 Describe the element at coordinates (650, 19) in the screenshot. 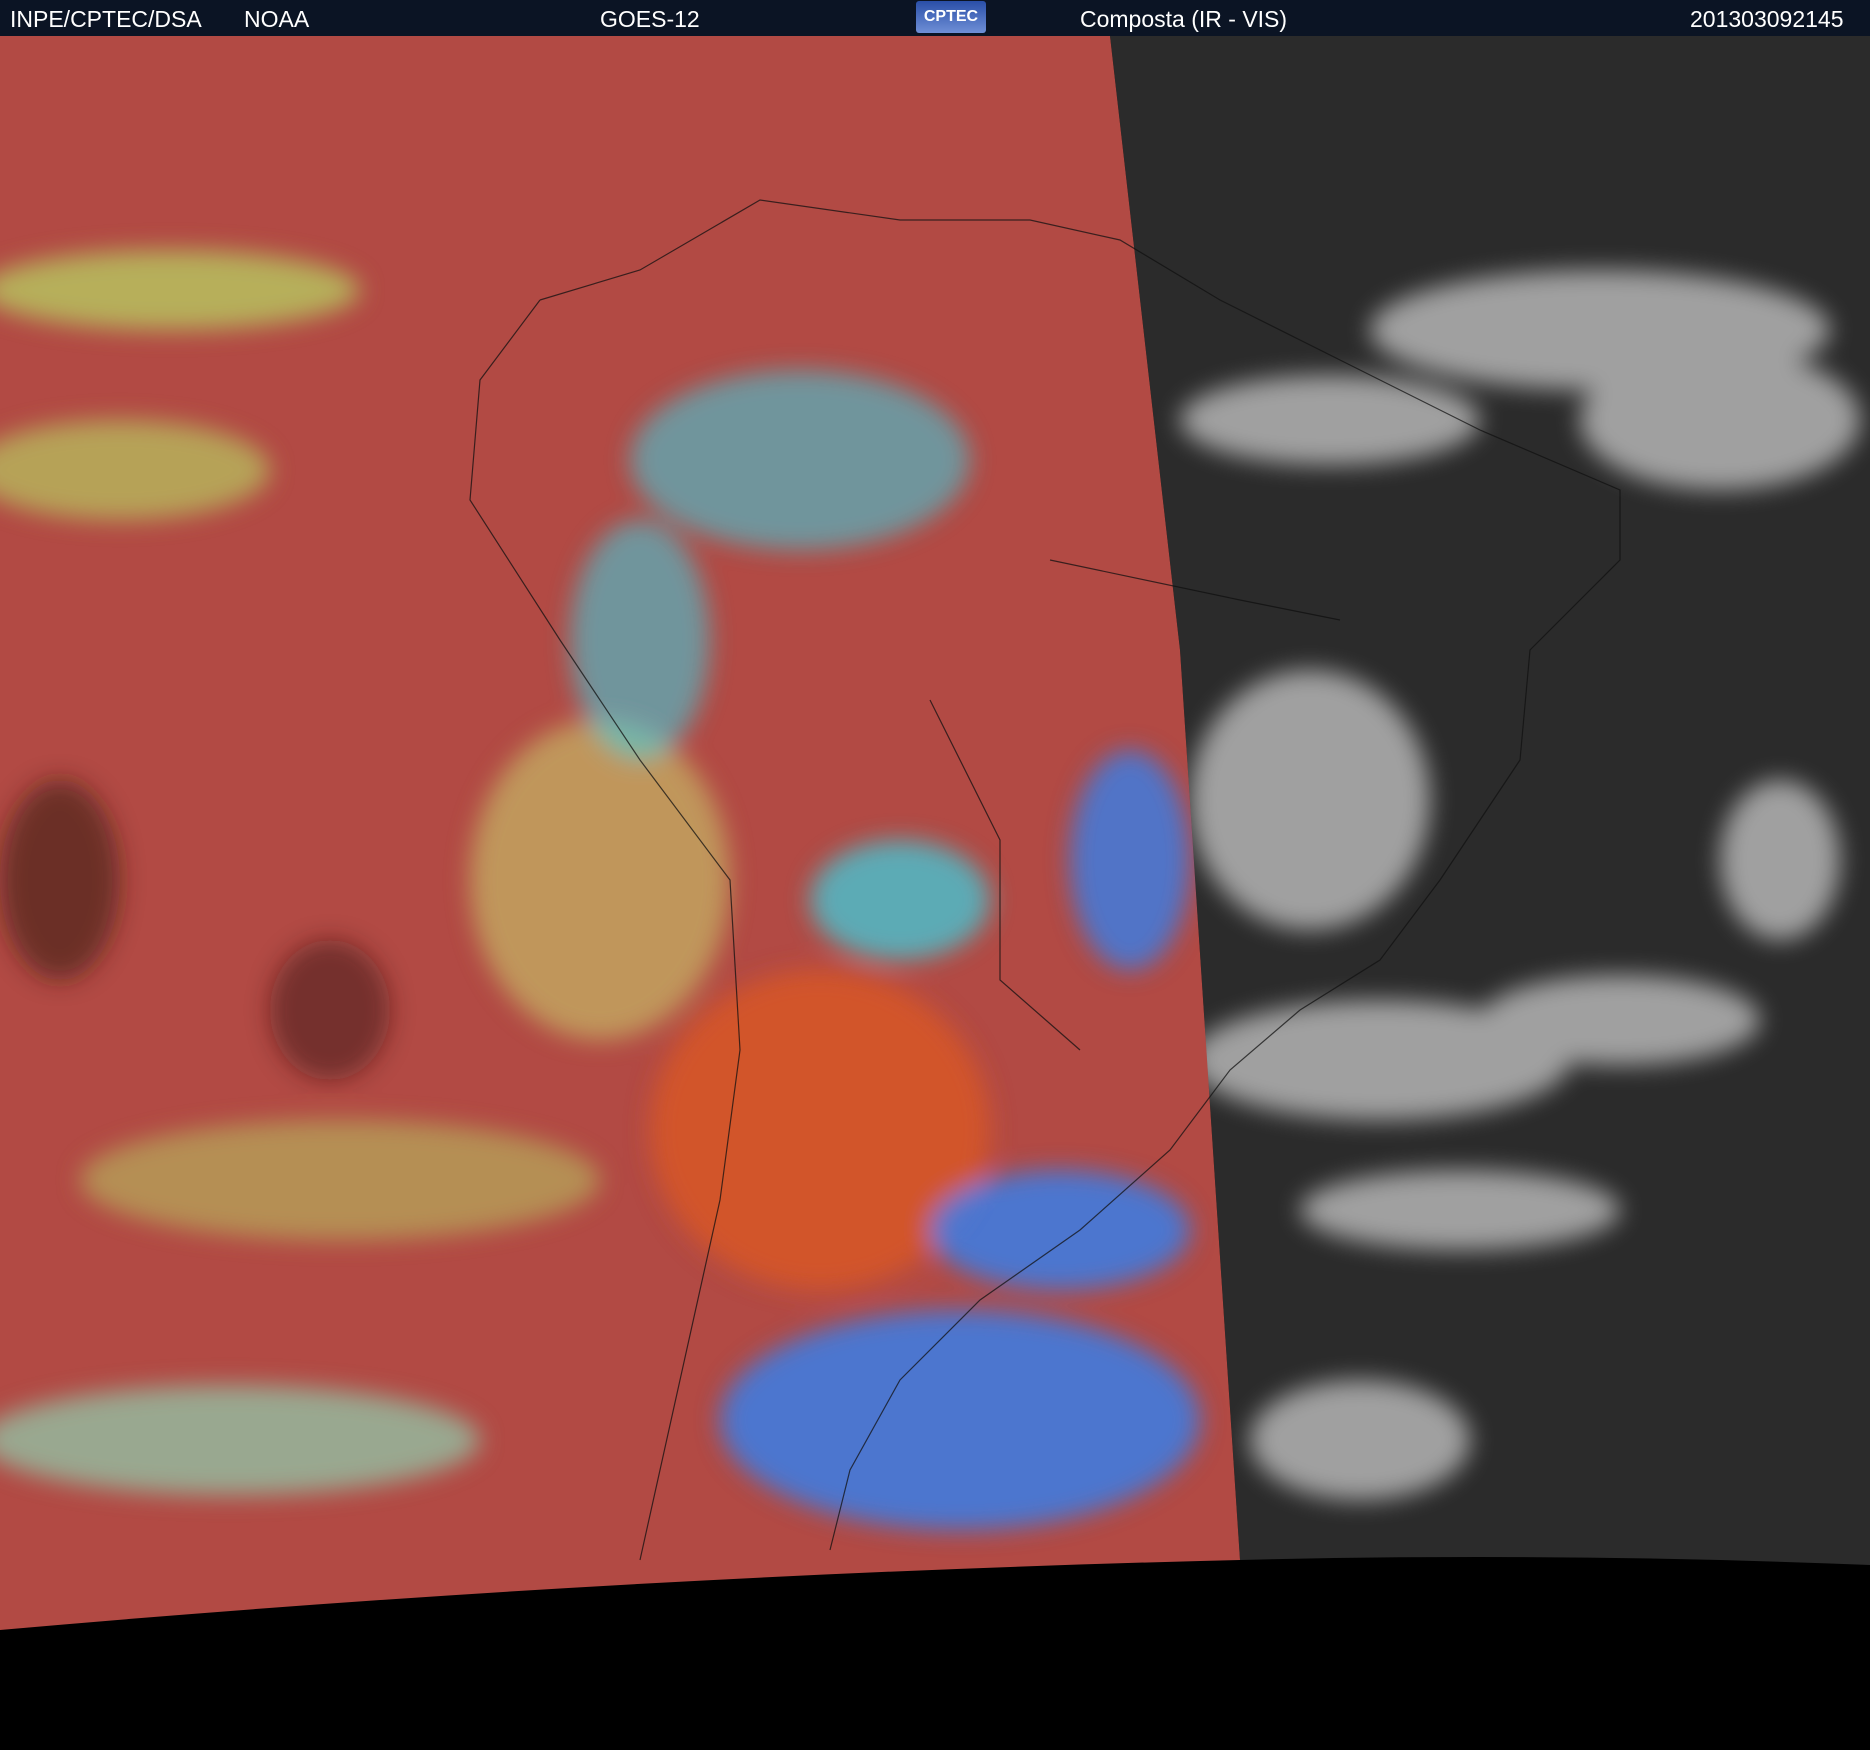

I see `satellite-label: GOES-12` at that location.